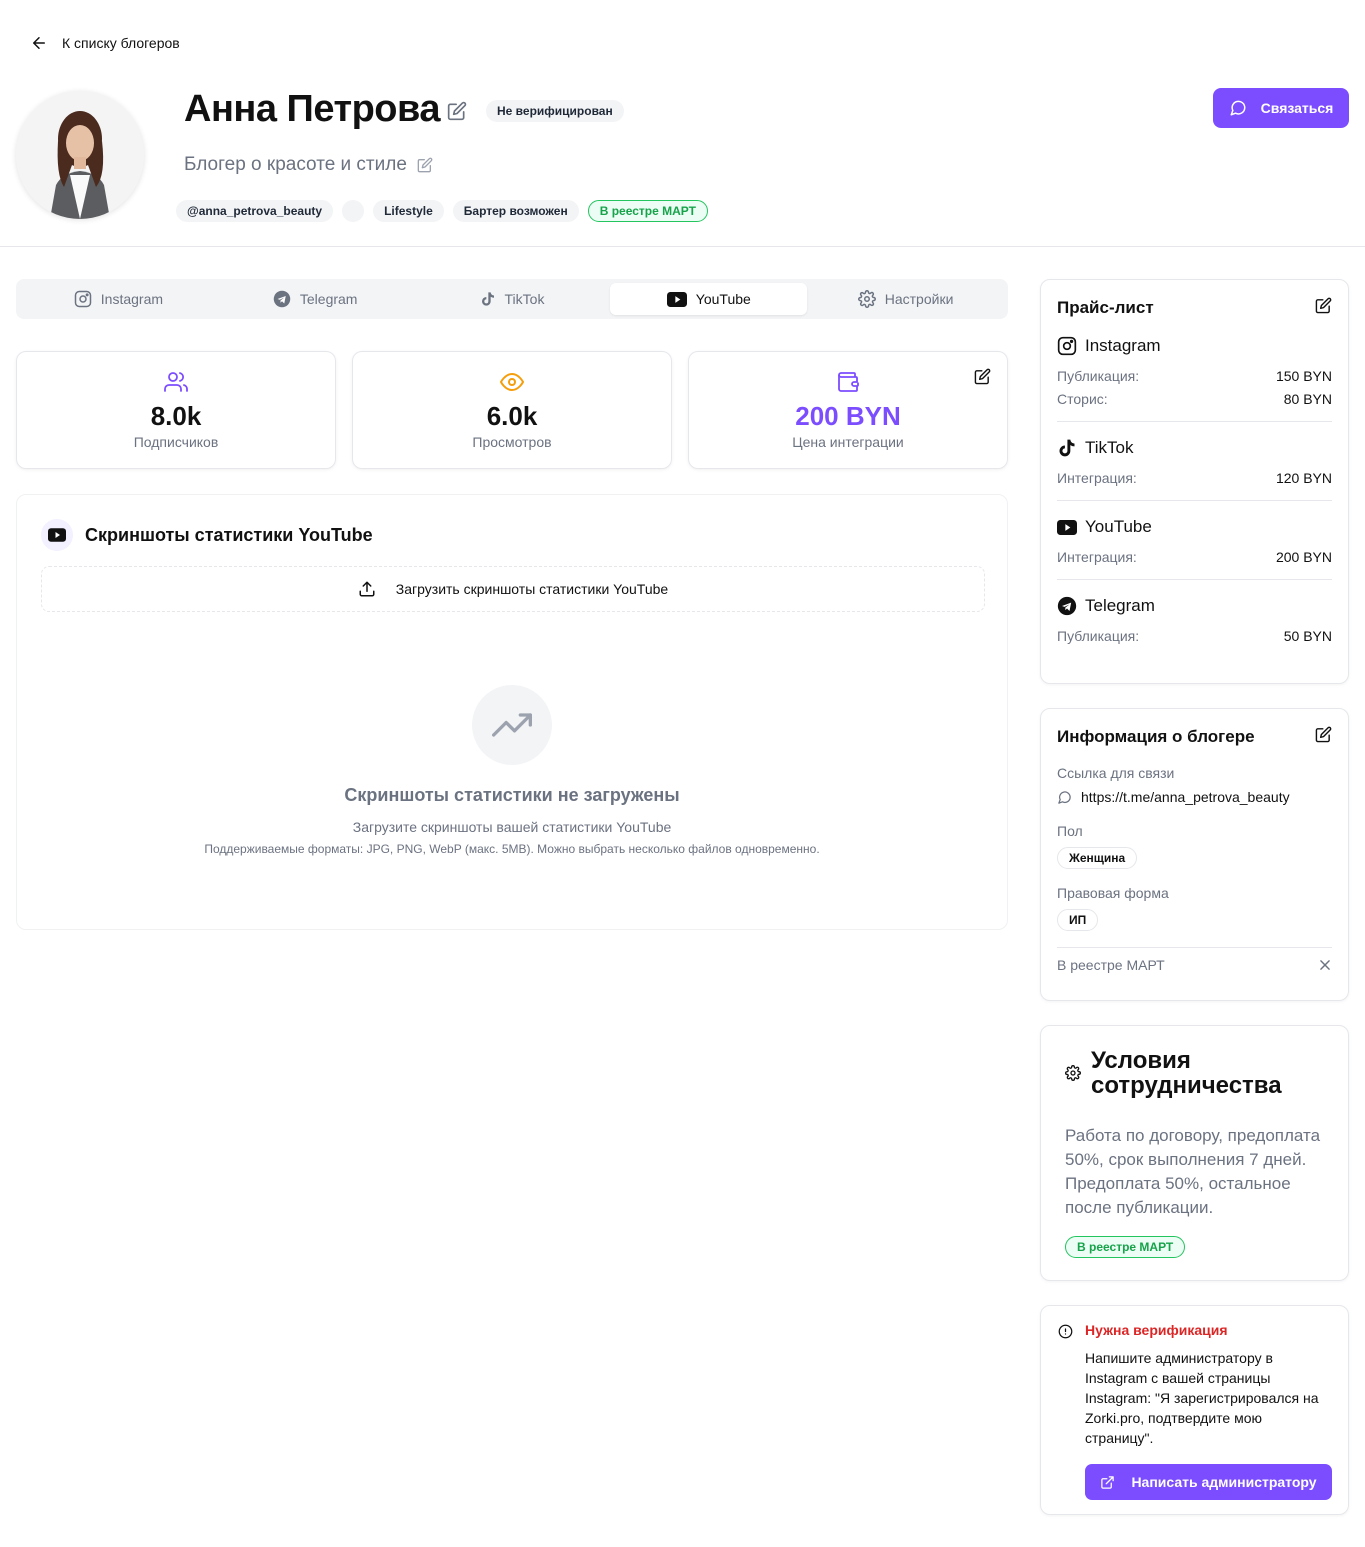 This screenshot has width=1365, height=1547. Describe the element at coordinates (1323, 734) in the screenshot. I see `edit-info-icon` at that location.